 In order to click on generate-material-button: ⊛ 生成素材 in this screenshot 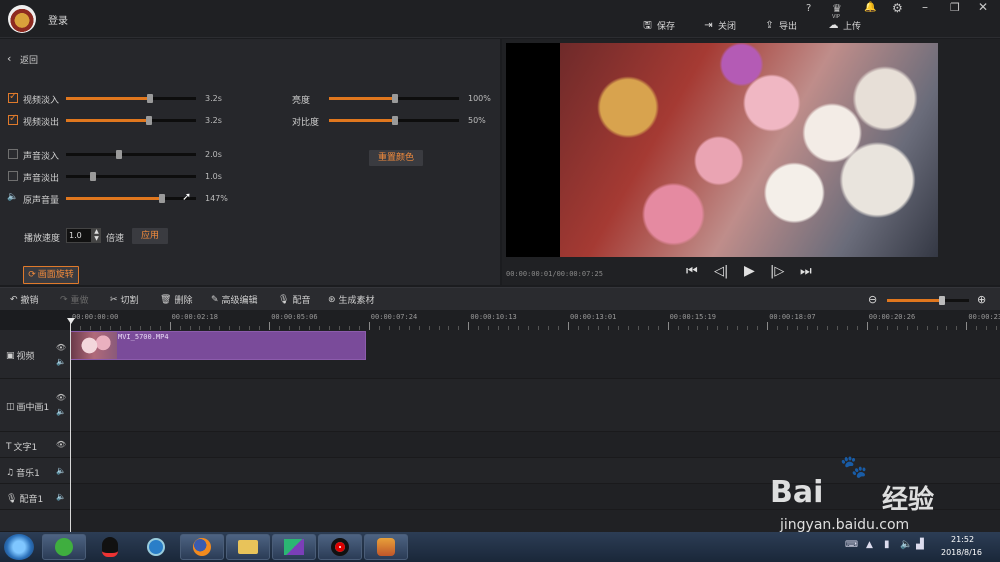, I will do `click(351, 300)`.